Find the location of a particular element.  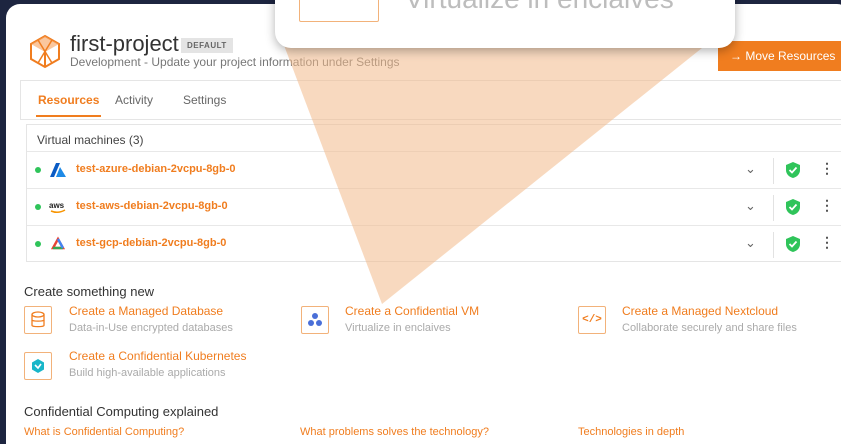

explained-heading: Confidential Computing explained is located at coordinates (121, 411).